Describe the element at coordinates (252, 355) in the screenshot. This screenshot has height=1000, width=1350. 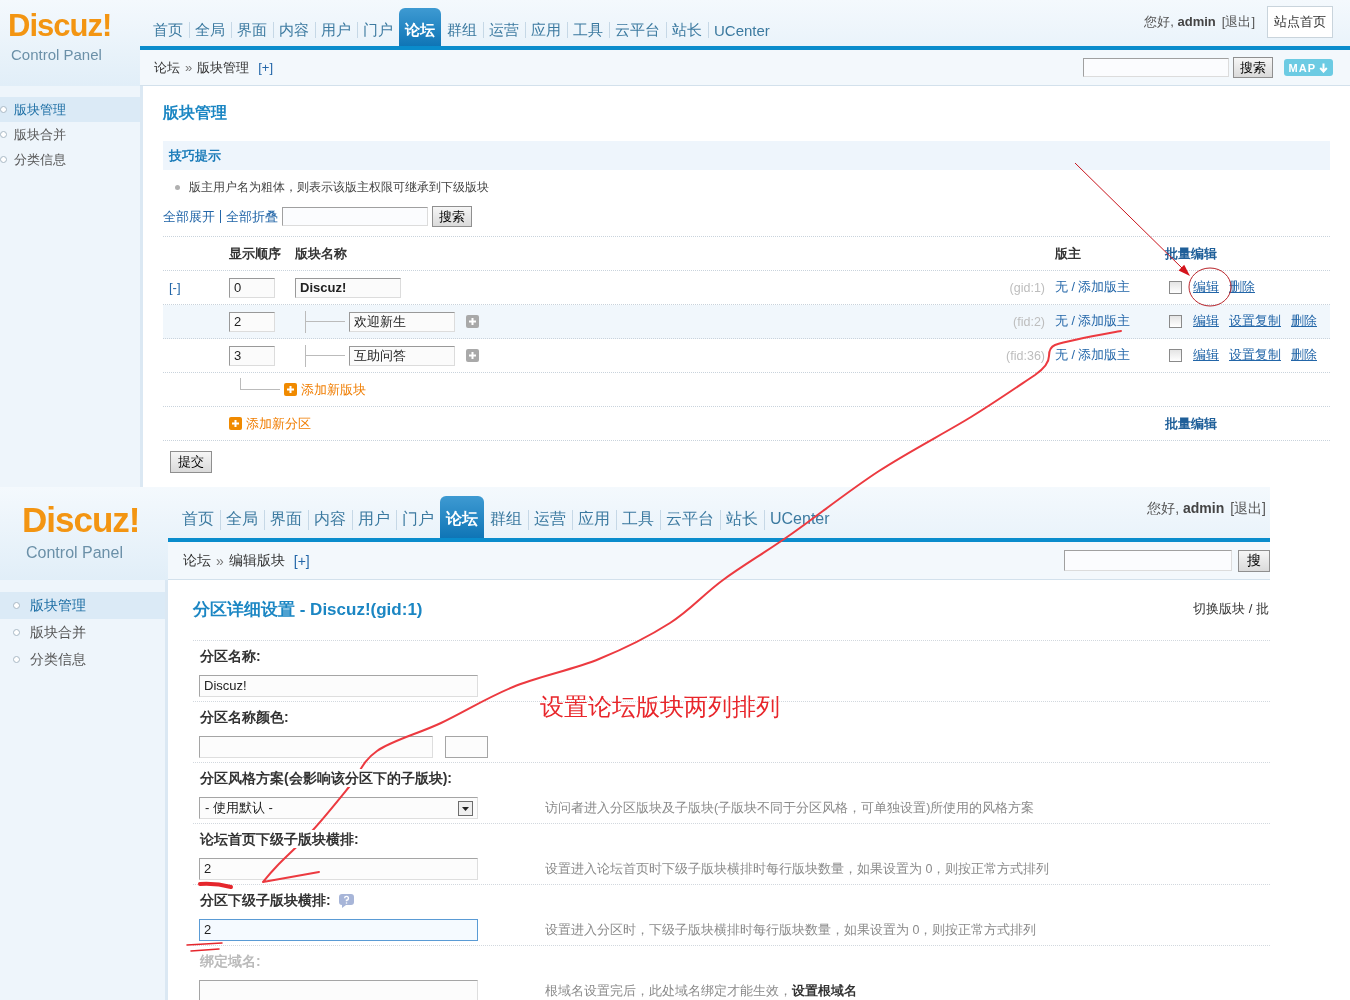
I see `order-field: 3` at that location.